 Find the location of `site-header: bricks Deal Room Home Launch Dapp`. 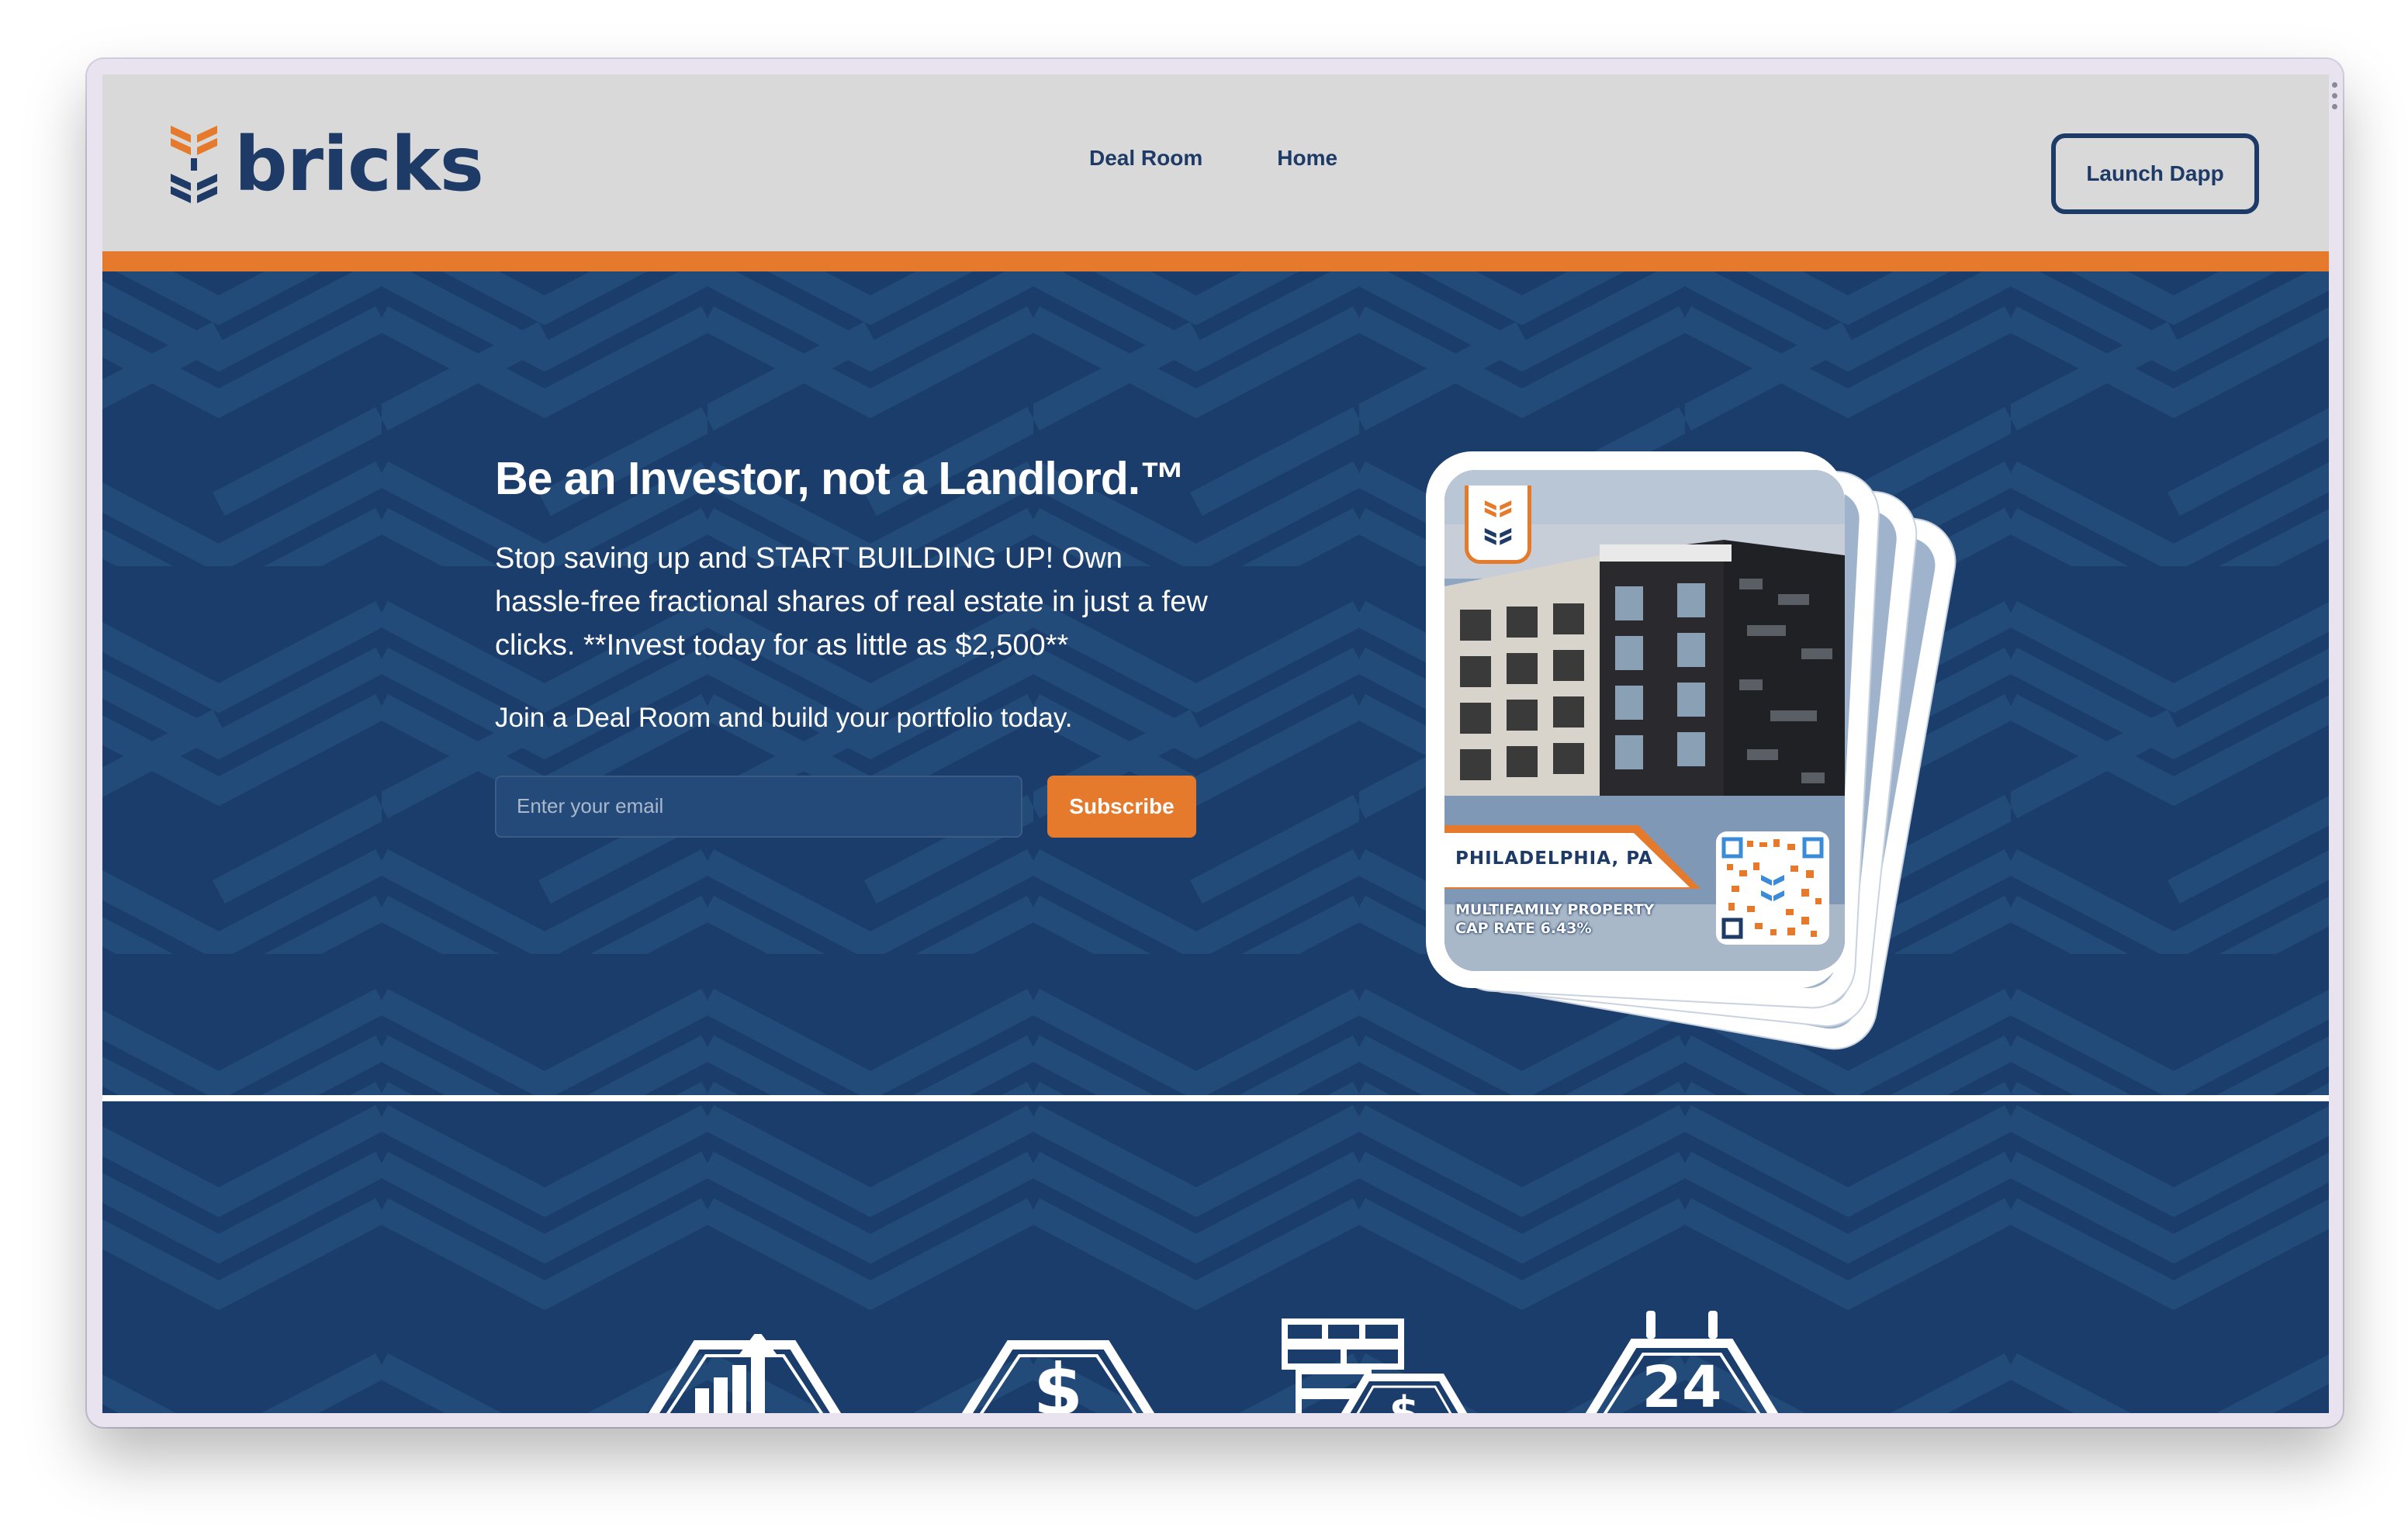

site-header: bricks Deal Room Home Launch Dapp is located at coordinates (1215, 162).